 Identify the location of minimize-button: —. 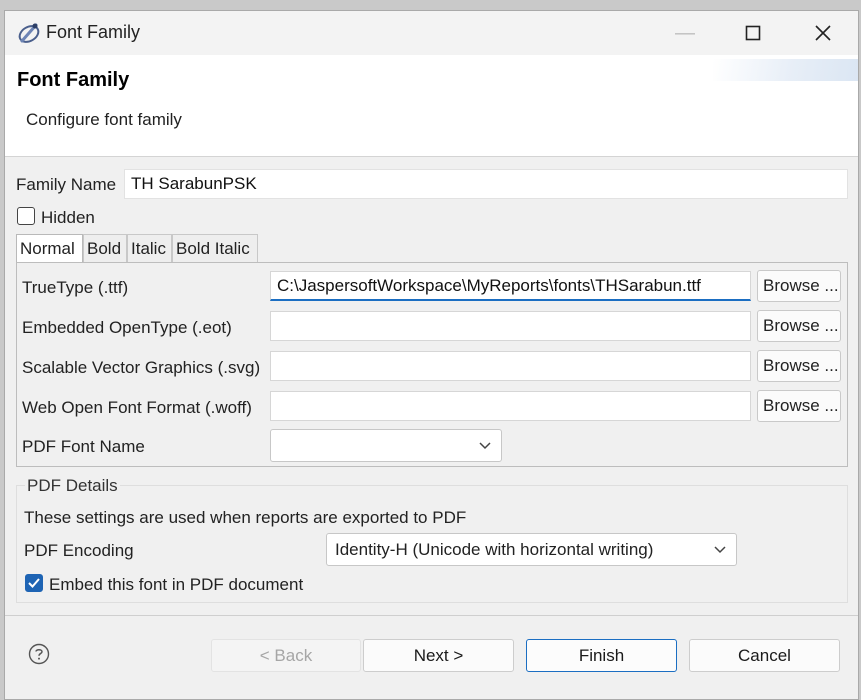
(685, 33).